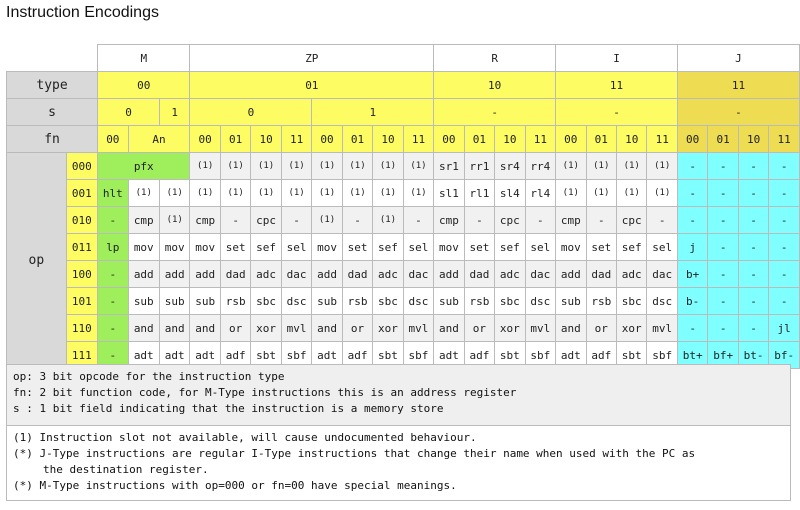  Describe the element at coordinates (113, 328) in the screenshot. I see `m-cell: -` at that location.